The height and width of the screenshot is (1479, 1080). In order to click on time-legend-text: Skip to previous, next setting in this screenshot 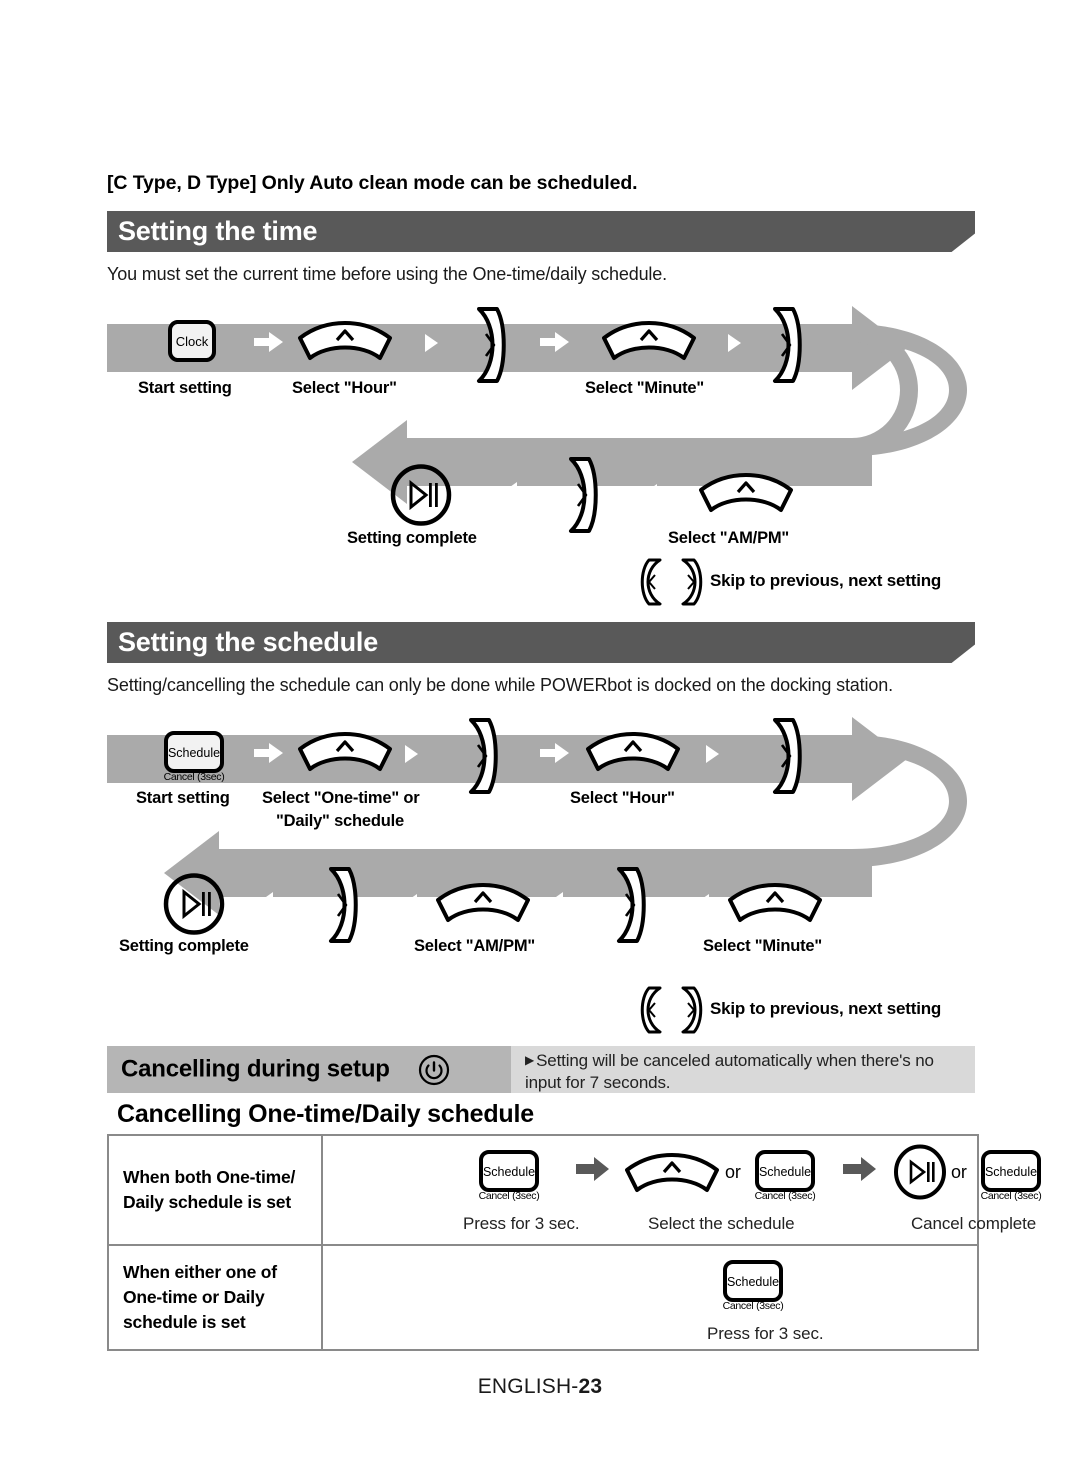, I will do `click(826, 580)`.